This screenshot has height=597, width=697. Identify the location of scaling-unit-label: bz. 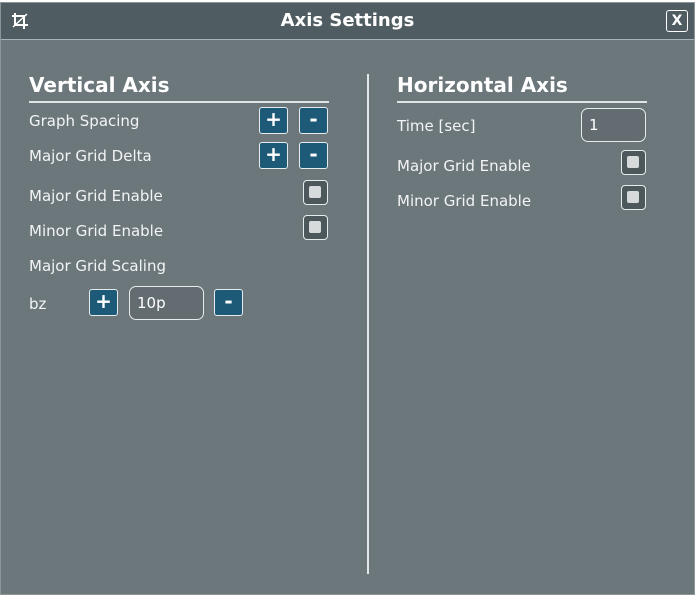
(38, 304).